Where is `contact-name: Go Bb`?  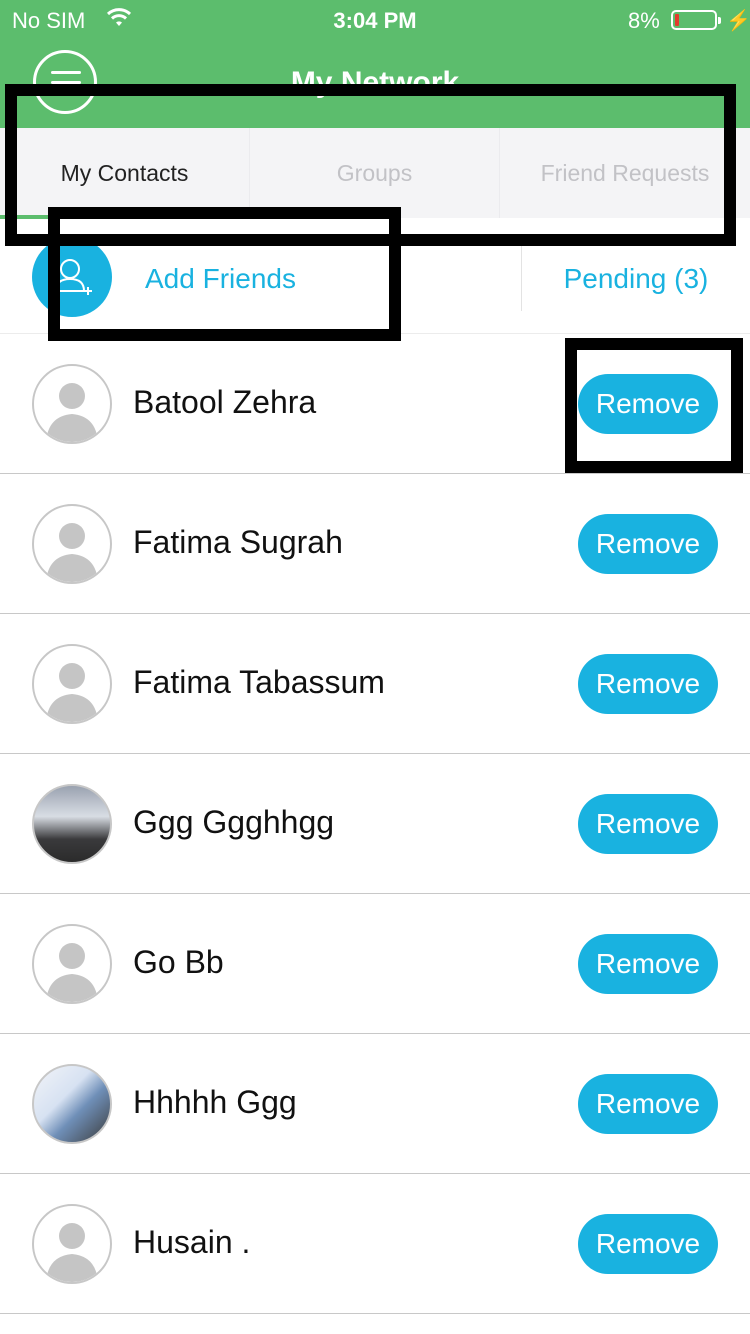 contact-name: Go Bb is located at coordinates (178, 962).